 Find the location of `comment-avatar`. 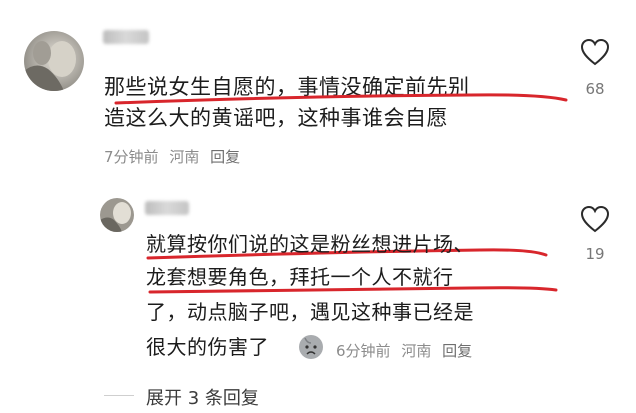

comment-avatar is located at coordinates (54, 61).